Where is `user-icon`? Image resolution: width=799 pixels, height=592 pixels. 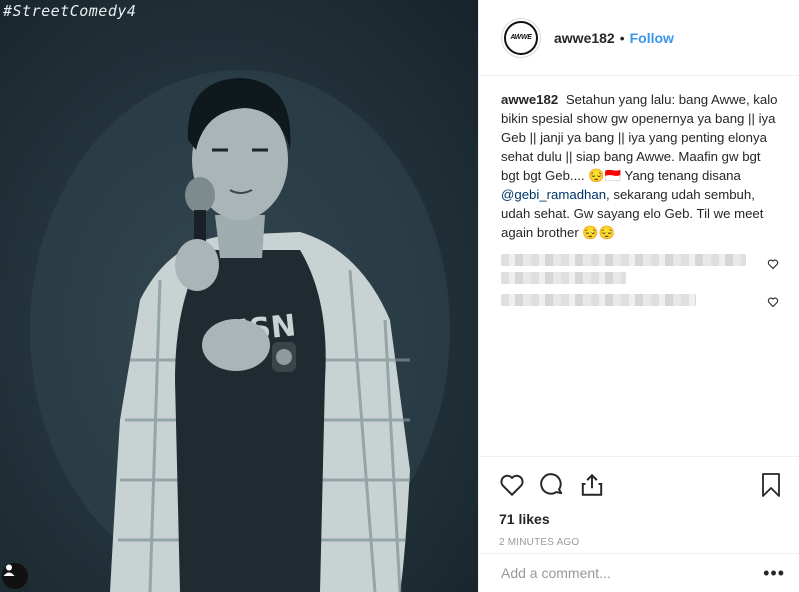
user-icon is located at coordinates (9, 570).